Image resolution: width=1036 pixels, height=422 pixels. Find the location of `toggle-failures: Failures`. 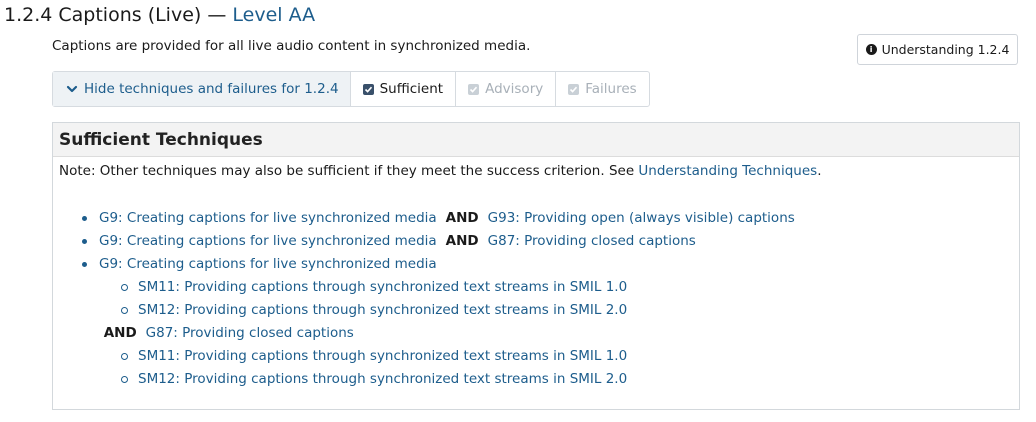

toggle-failures: Failures is located at coordinates (602, 89).